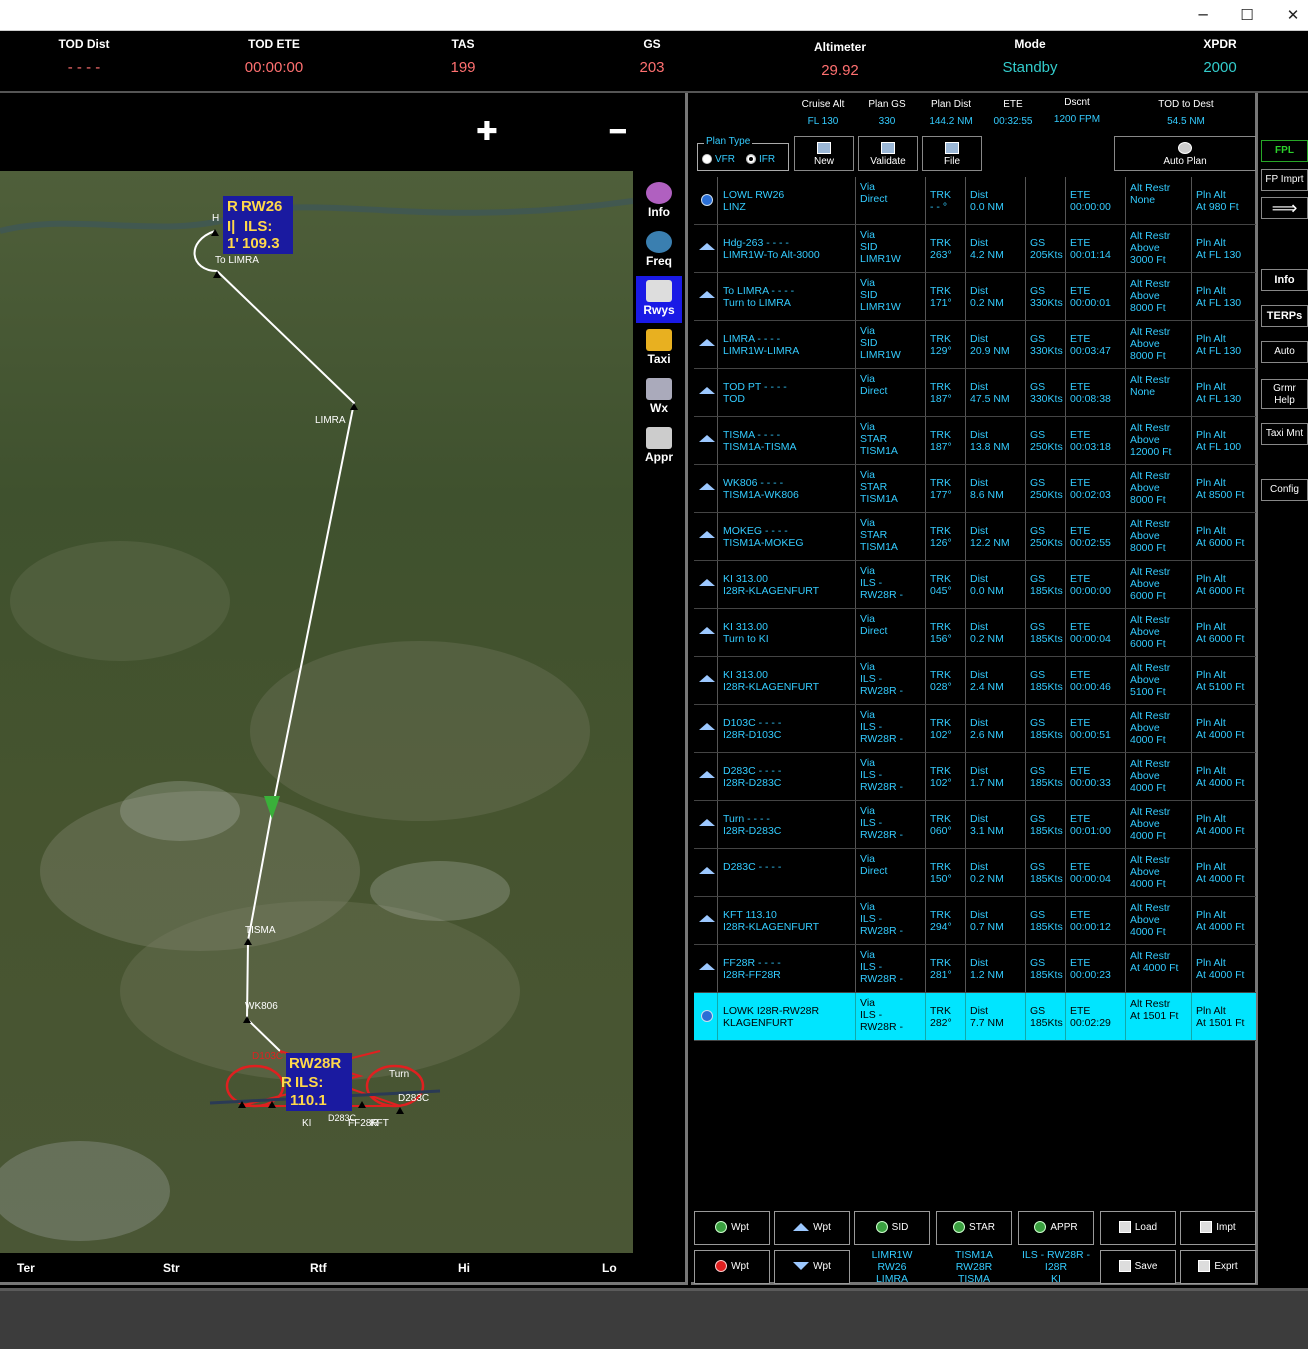  I want to click on nav-taxi-mnt: Taxi Mnt, so click(1284, 434).